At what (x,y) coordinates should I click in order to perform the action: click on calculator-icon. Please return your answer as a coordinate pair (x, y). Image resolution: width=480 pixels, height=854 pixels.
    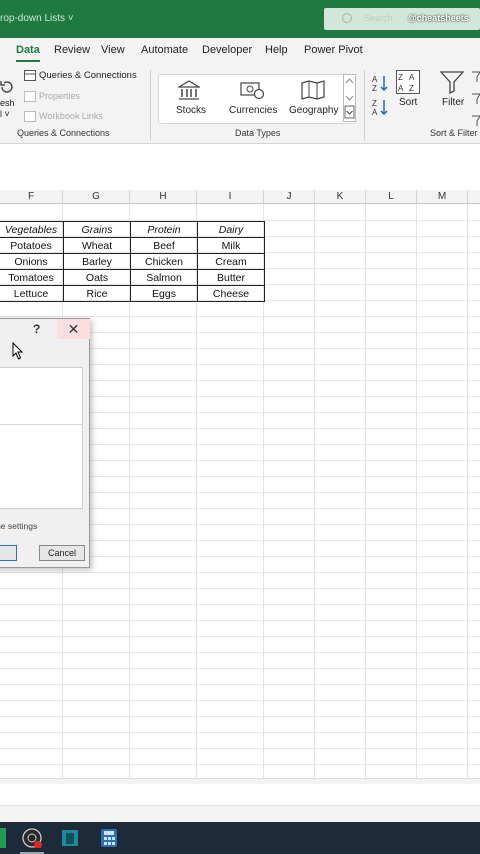
    Looking at the image, I should click on (110, 838).